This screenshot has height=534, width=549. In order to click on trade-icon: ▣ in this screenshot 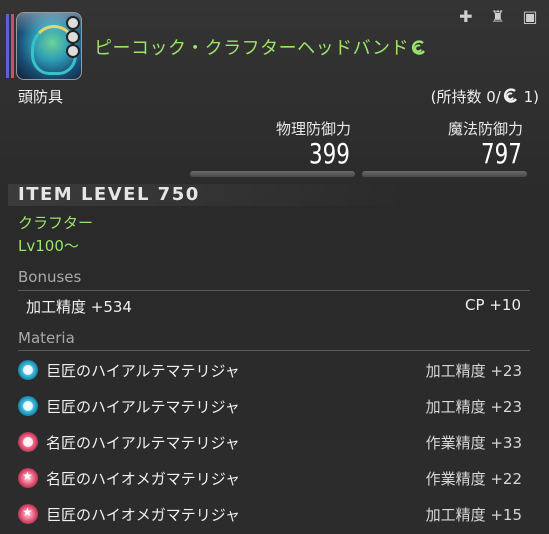, I will do `click(530, 17)`.